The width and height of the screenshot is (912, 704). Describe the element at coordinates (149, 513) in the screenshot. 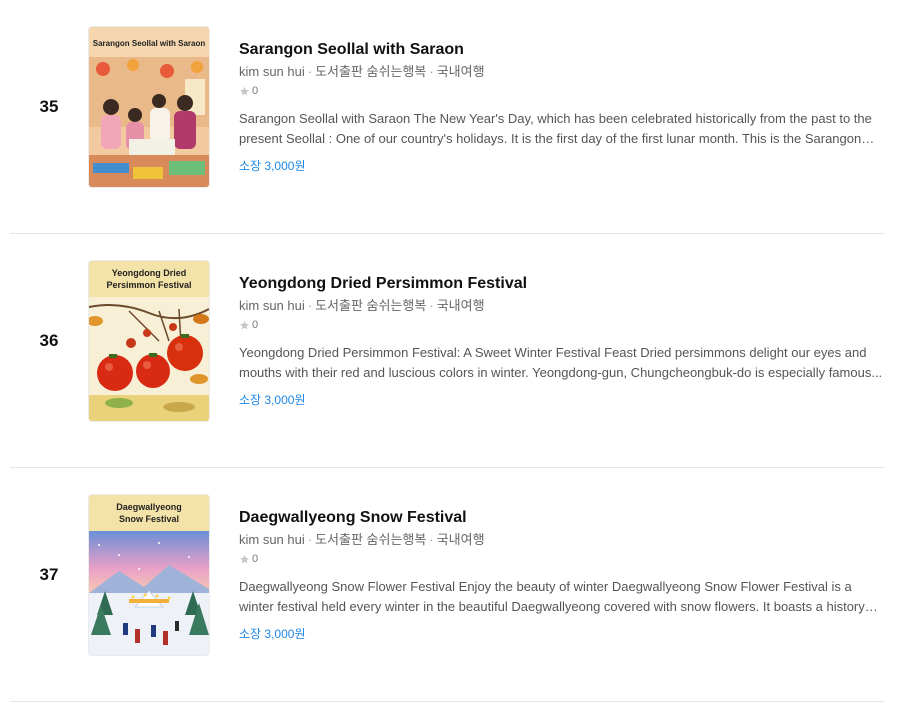

I see `cover-title-text: Daegwallyeong Snow Festival` at that location.